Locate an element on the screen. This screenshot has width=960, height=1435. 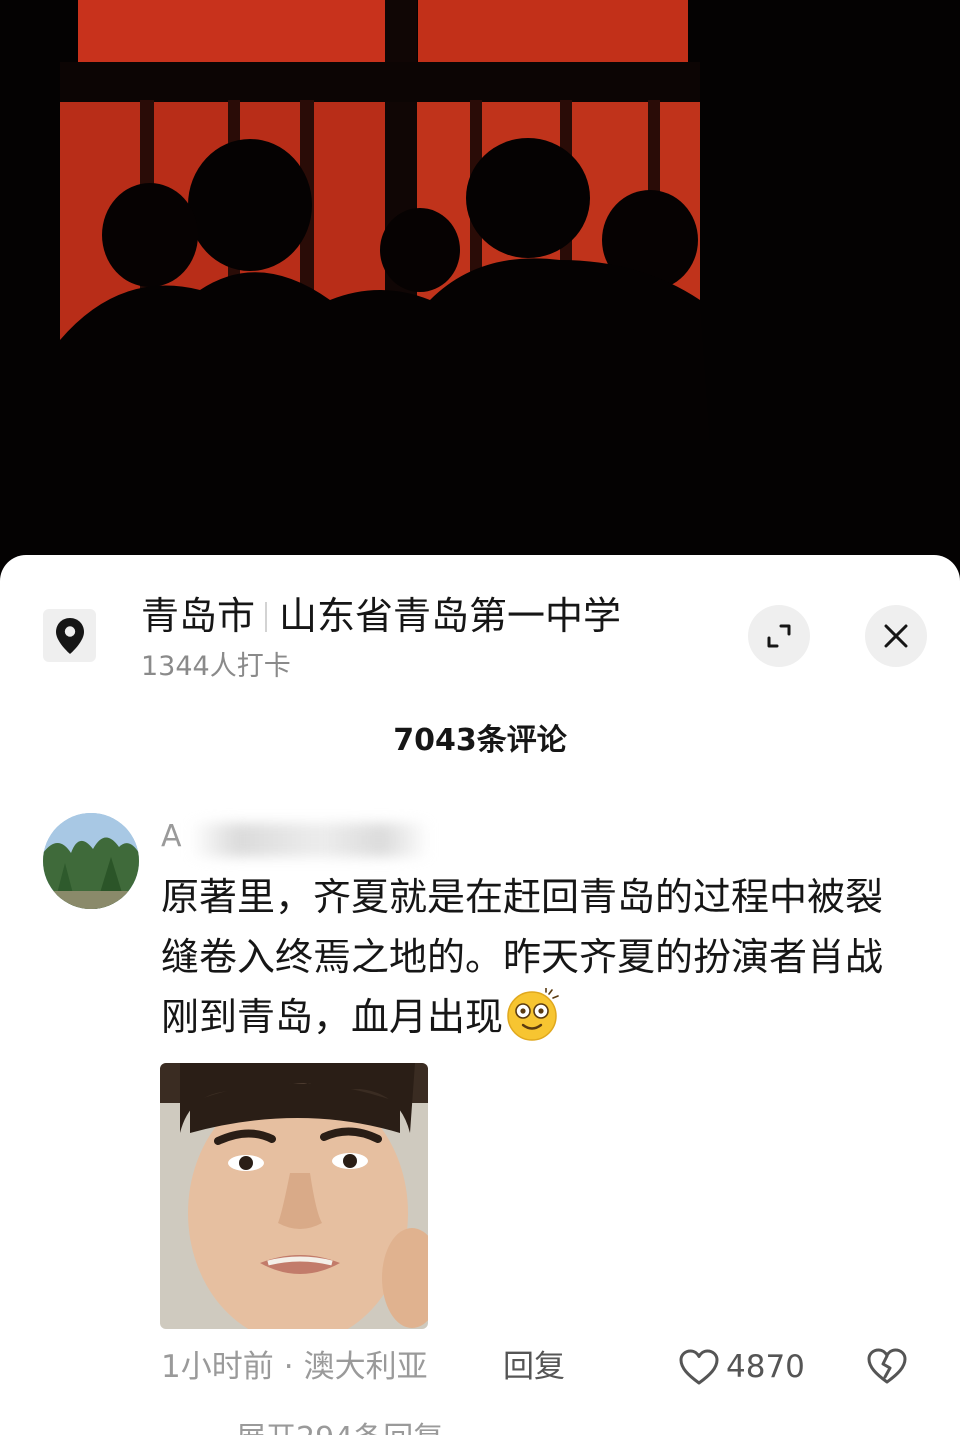
like-button: 4870 is located at coordinates (741, 1367).